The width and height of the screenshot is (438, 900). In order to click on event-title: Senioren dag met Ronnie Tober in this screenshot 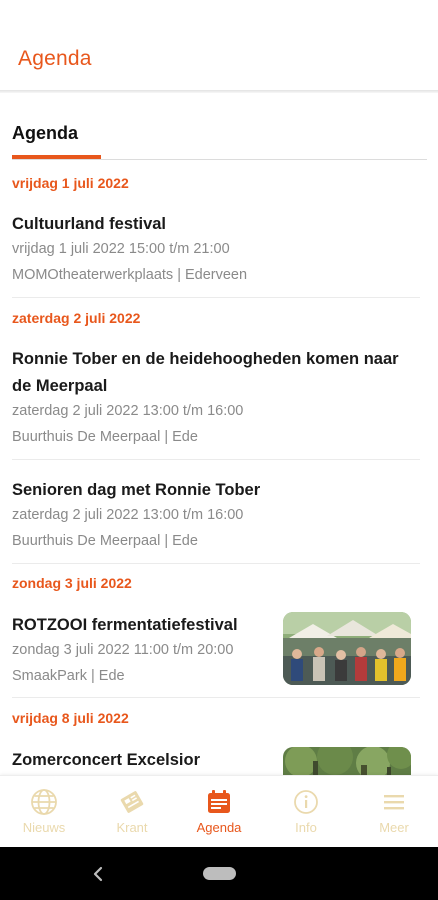, I will do `click(136, 490)`.